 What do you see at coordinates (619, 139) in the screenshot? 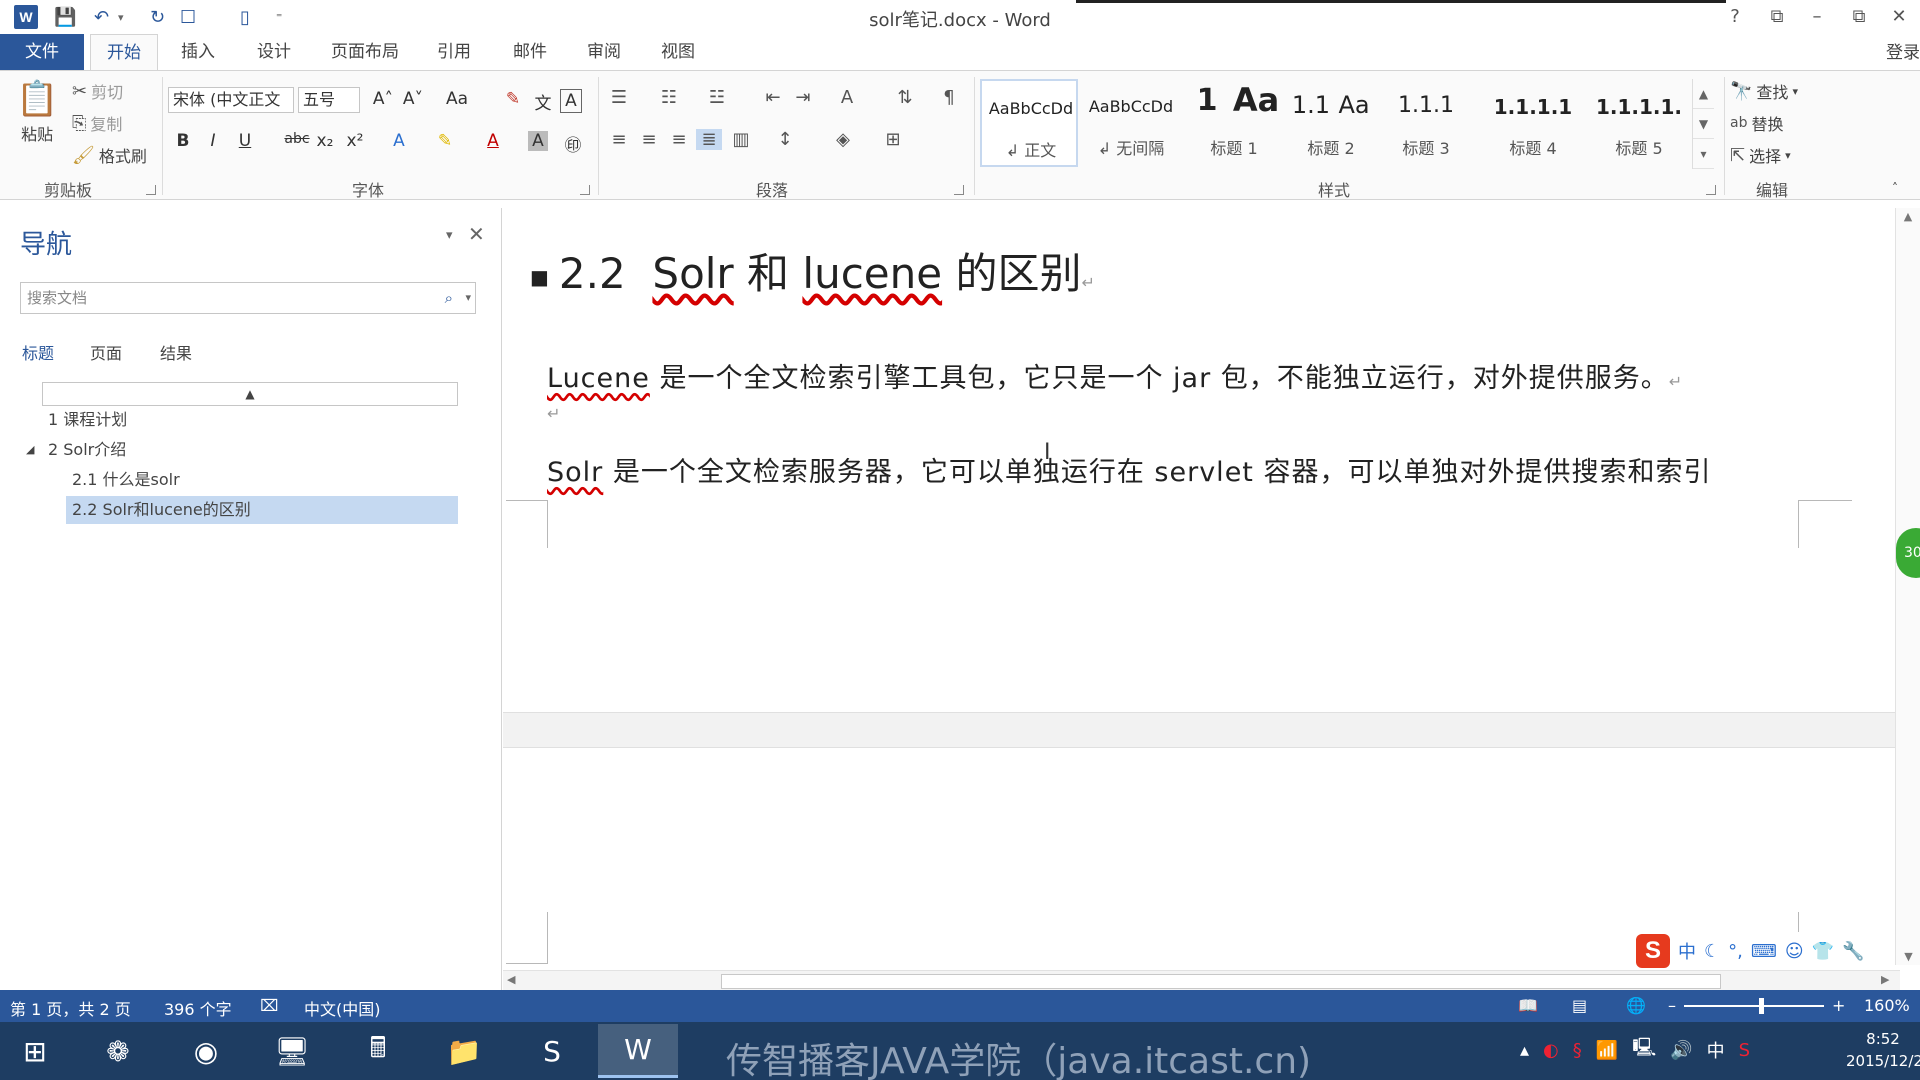
I see `align-left-icon: ≡` at bounding box center [619, 139].